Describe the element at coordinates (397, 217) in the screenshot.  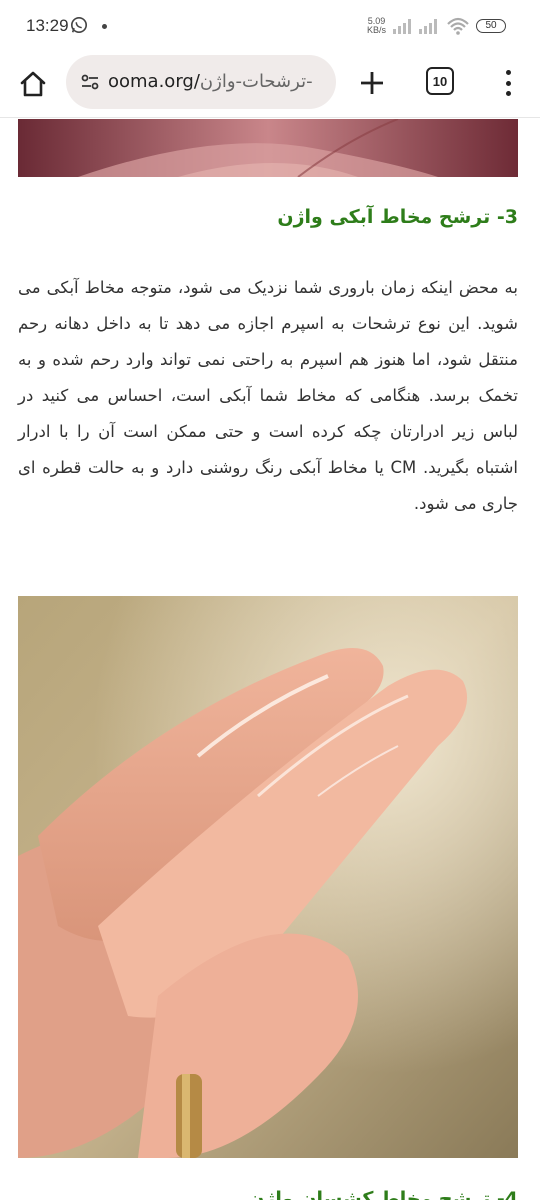
I see `section-heading: 3- ترشح مخاط آبکی واژن` at that location.